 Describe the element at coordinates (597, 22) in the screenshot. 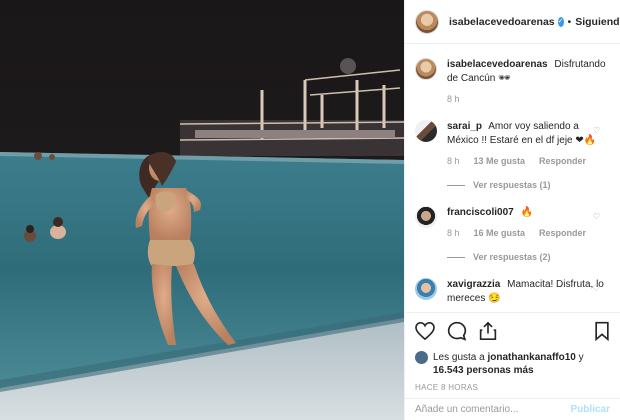

I see `following-button: Siguiendo` at that location.